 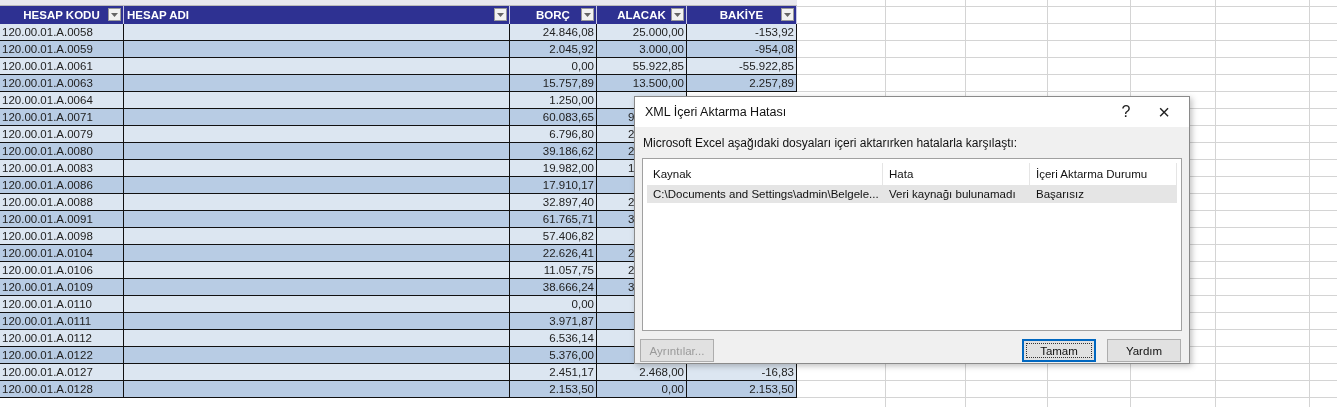 I want to click on table-cell: 1.250,00, so click(x=553, y=100).